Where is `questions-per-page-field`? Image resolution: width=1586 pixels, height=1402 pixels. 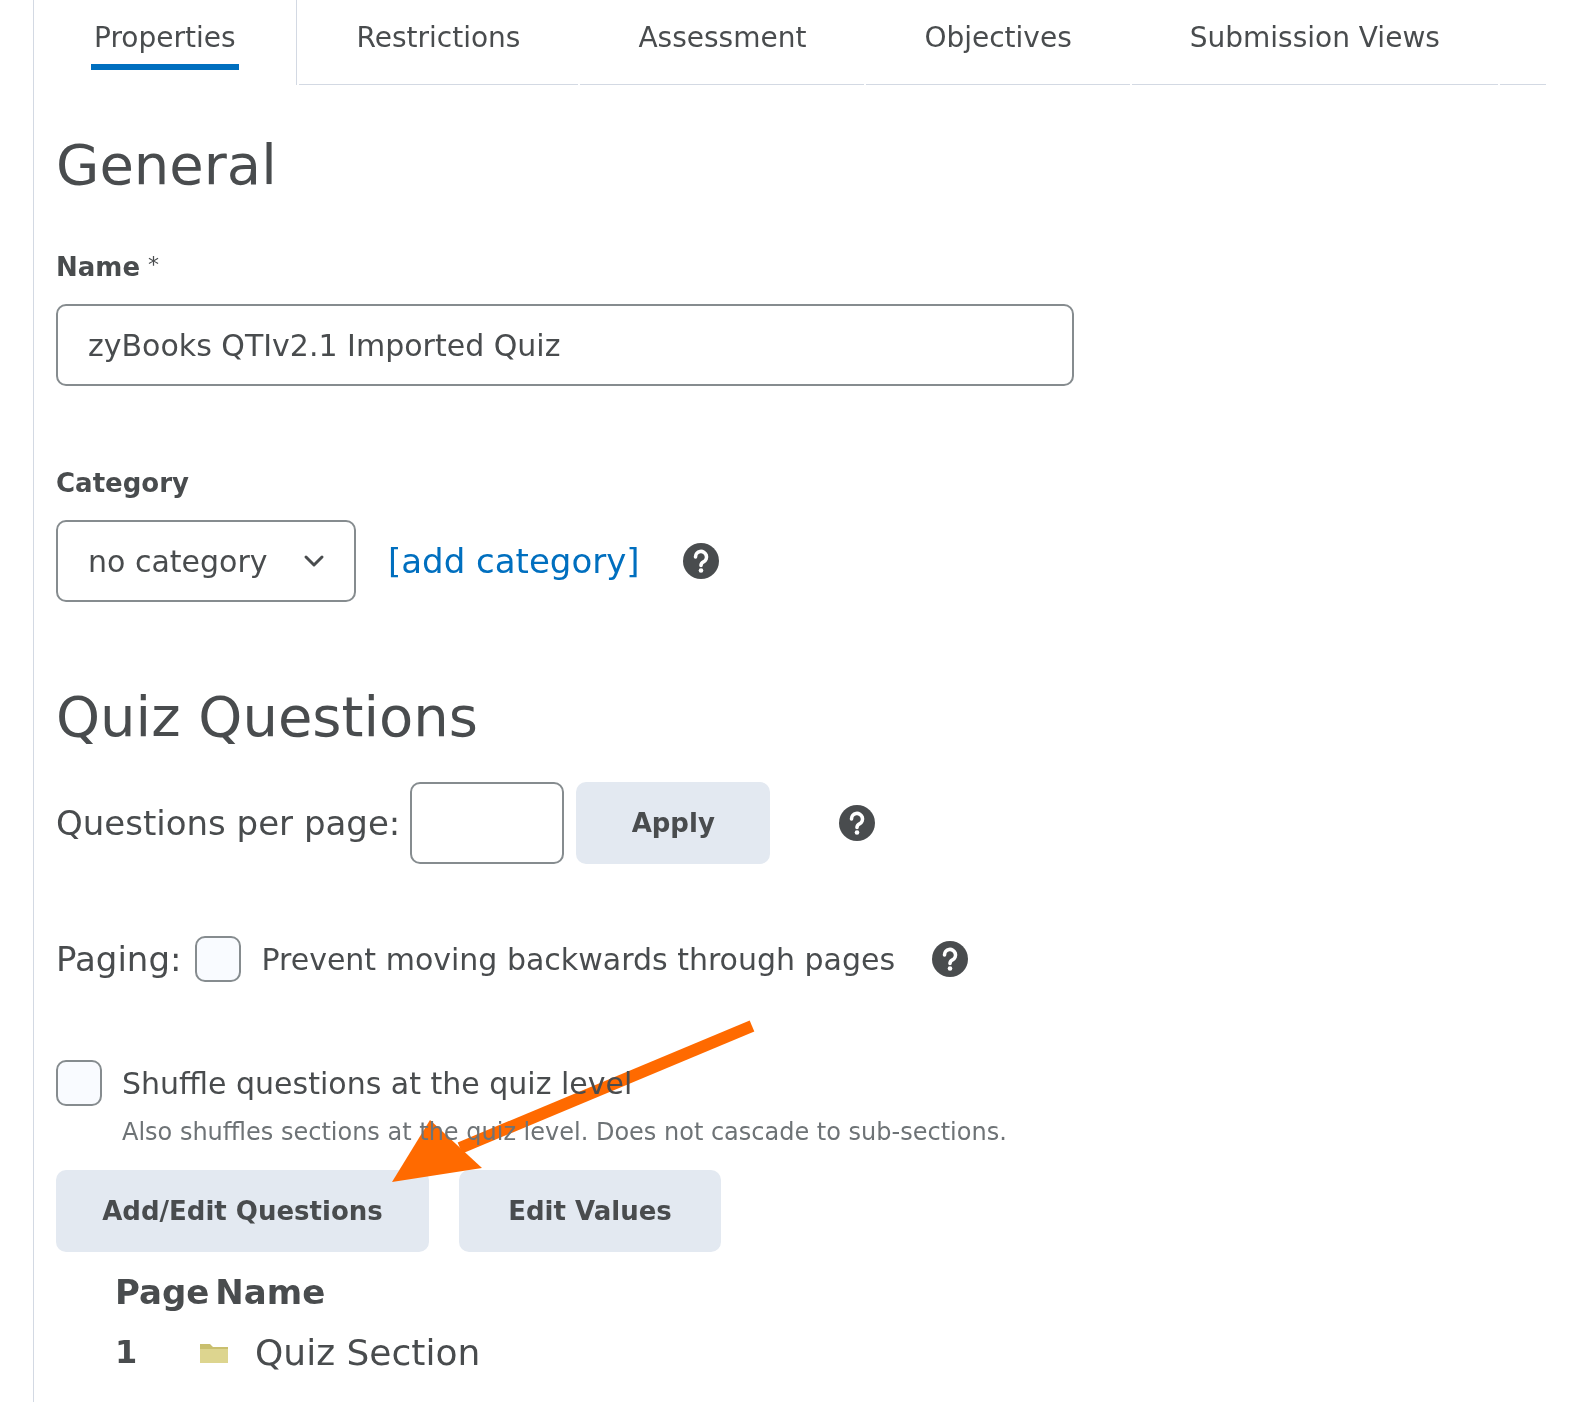 questions-per-page-field is located at coordinates (487, 823).